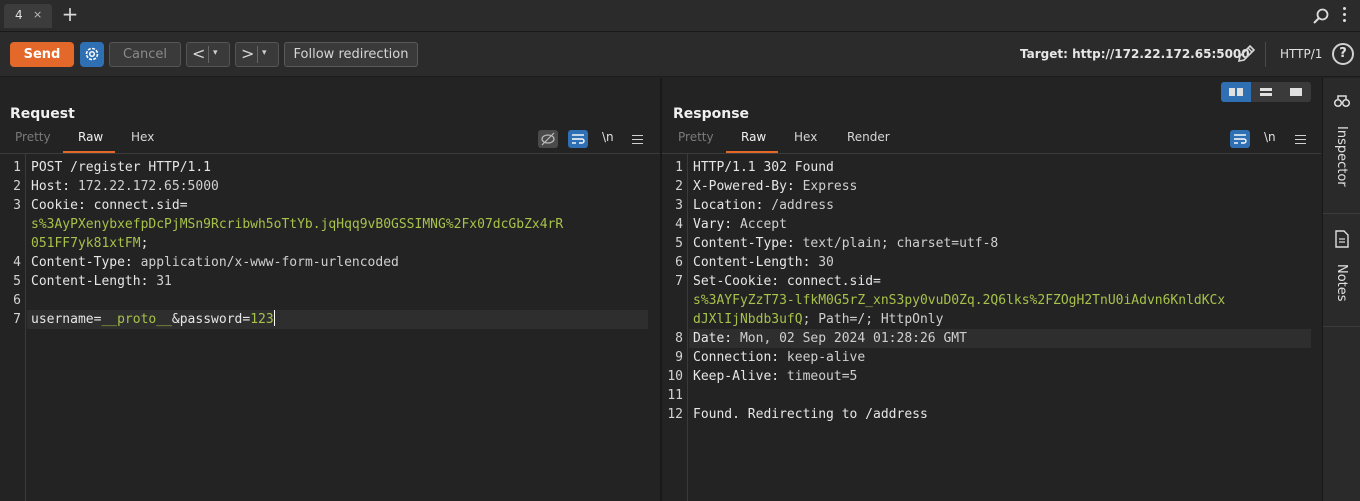 This screenshot has width=1360, height=501. I want to click on forward-button: > ▾, so click(257, 54).